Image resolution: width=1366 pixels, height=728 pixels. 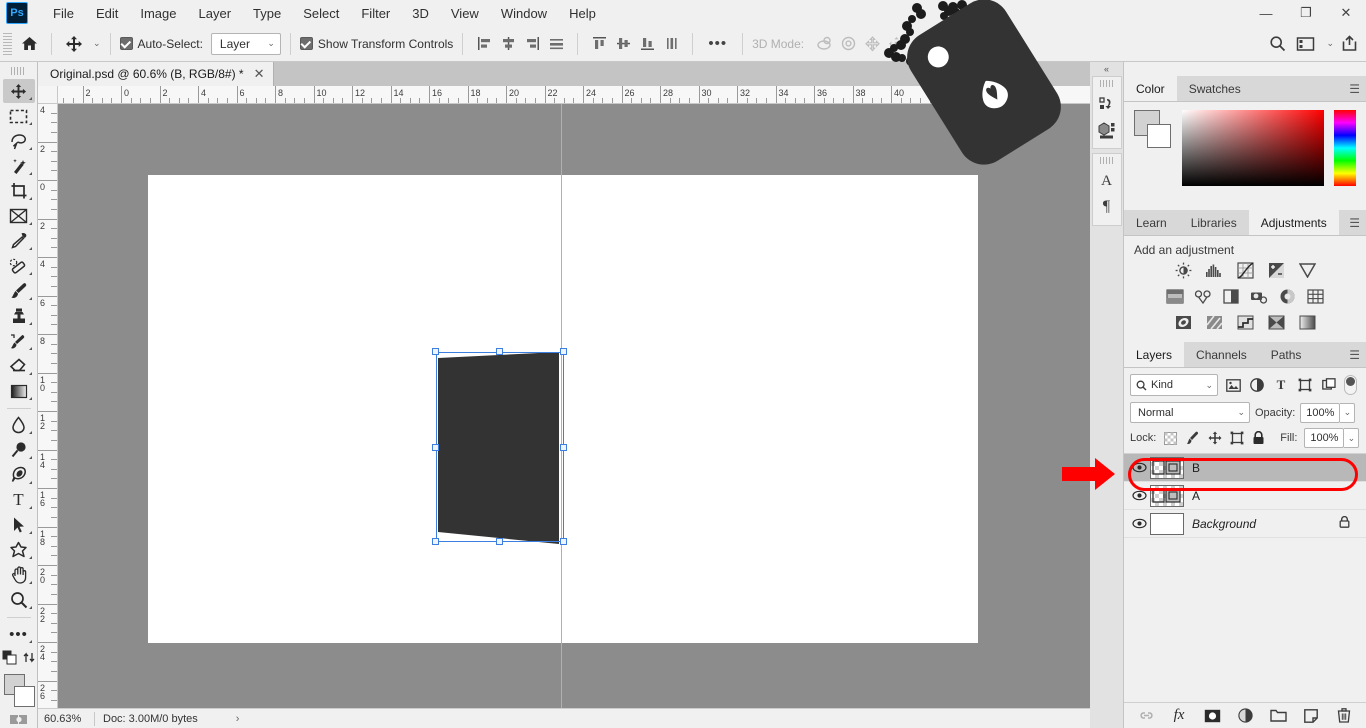 What do you see at coordinates (1214, 438) in the screenshot?
I see `lock-position-icon` at bounding box center [1214, 438].